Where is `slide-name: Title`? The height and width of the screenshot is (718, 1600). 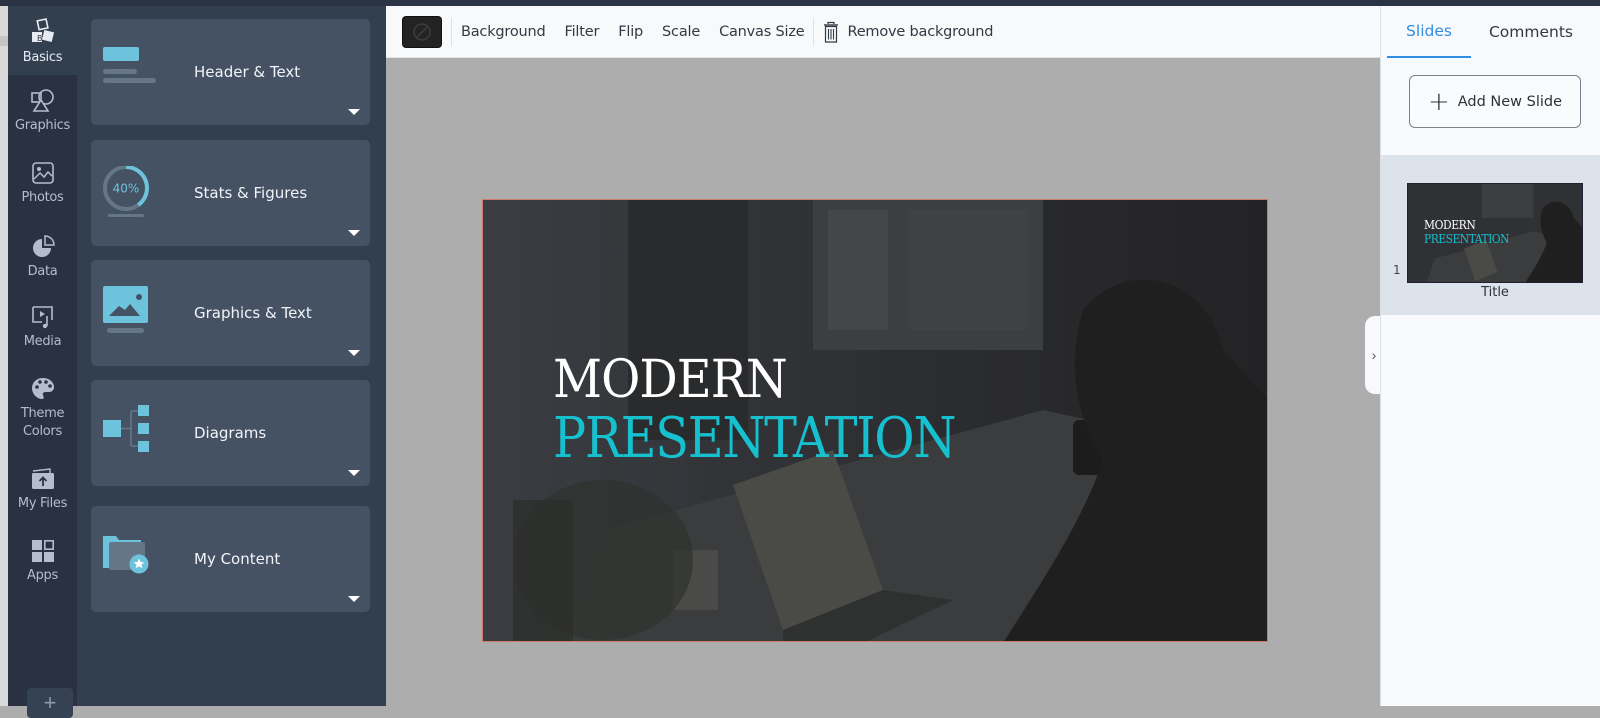 slide-name: Title is located at coordinates (1495, 292).